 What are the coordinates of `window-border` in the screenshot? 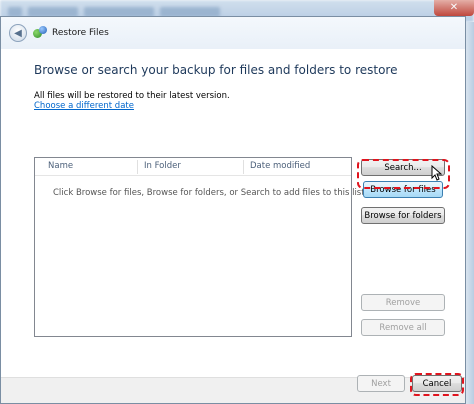 It's located at (470, 213).